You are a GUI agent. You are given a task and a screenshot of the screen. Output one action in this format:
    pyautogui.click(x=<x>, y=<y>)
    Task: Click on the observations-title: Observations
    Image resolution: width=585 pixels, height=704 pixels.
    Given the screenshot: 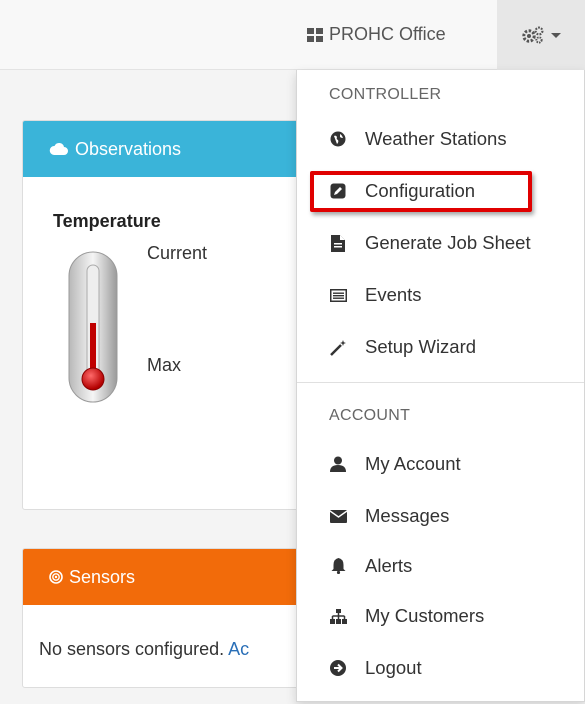 What is the action you would take?
    pyautogui.click(x=128, y=148)
    